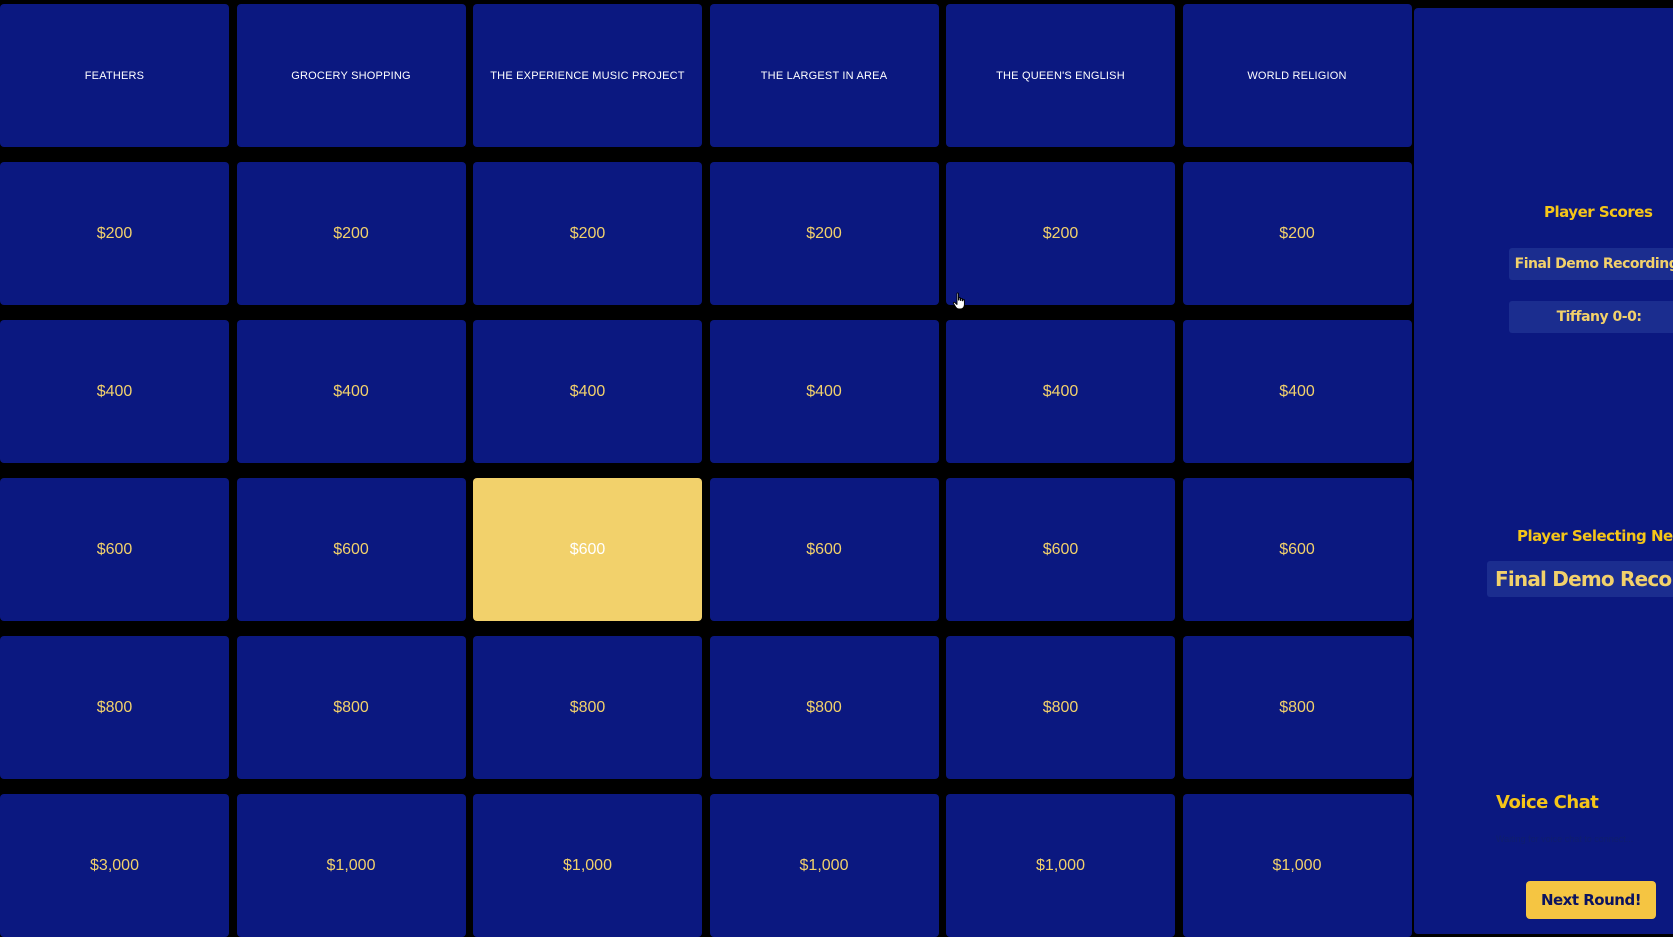  I want to click on category-header: THE QUEEN'S ENGLISH, so click(1060, 75).